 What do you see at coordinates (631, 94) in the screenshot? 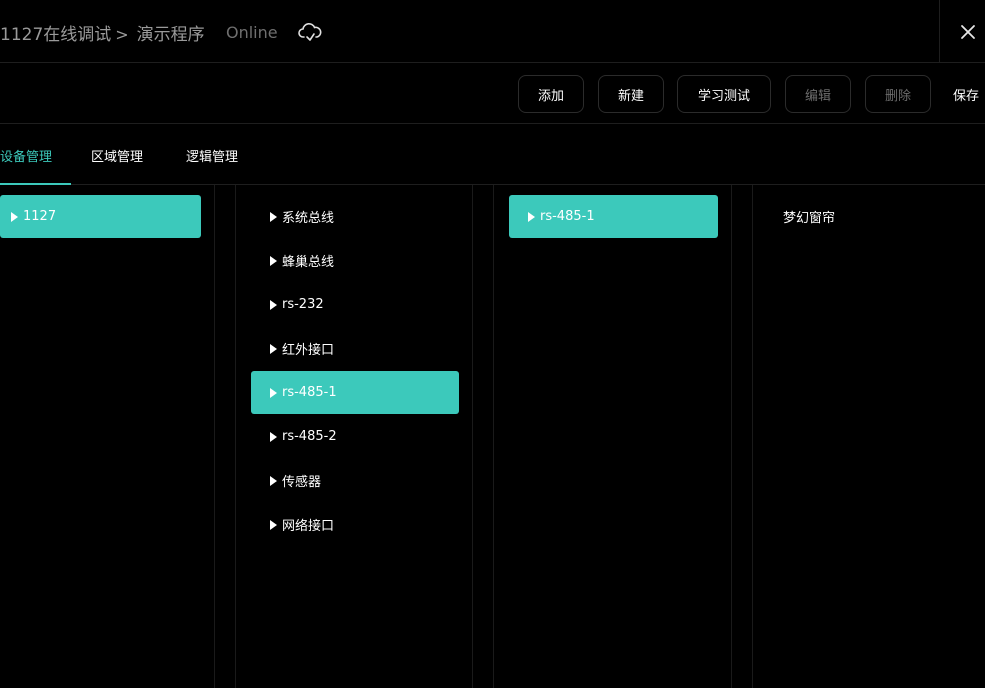
I see `new-button: 新建` at bounding box center [631, 94].